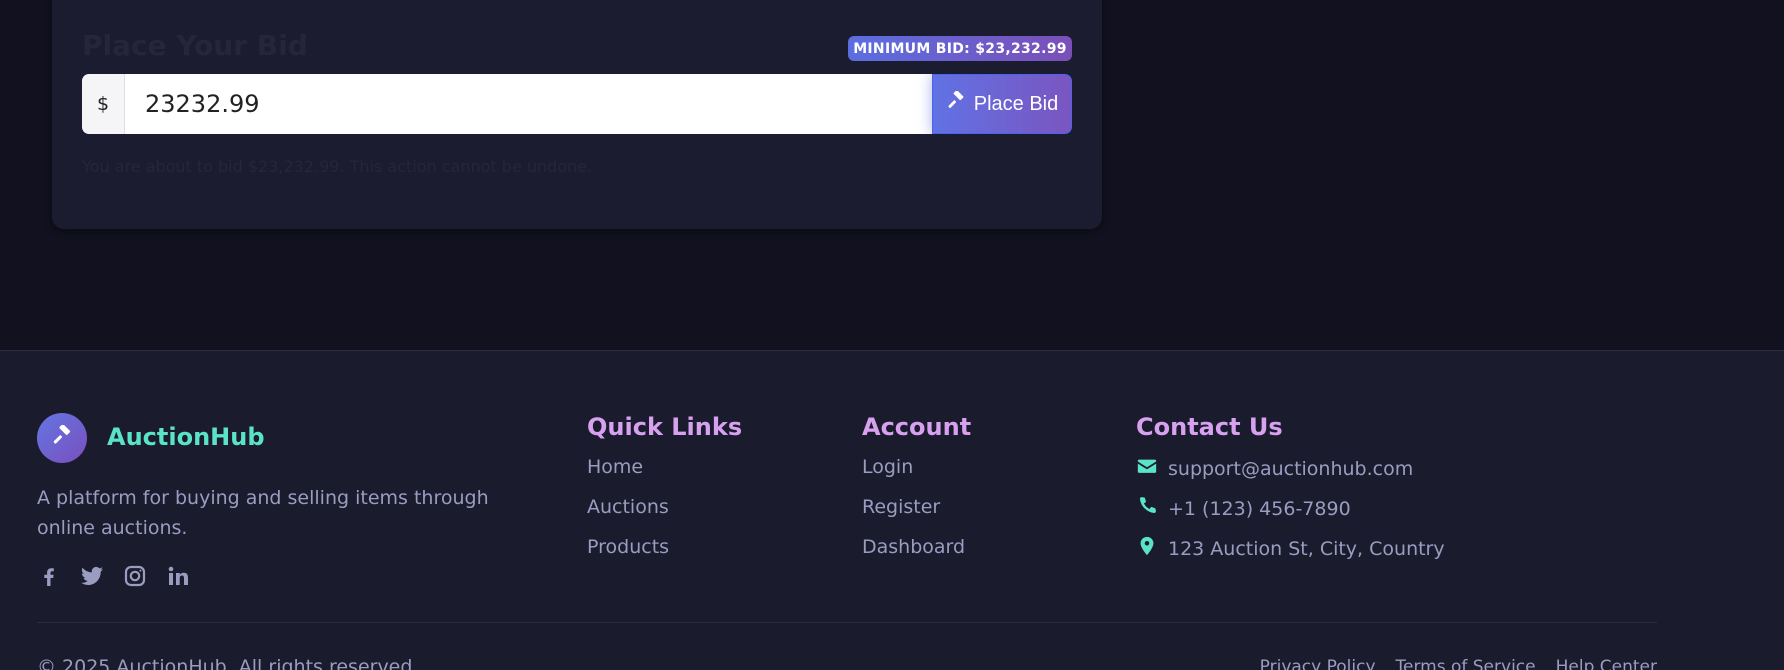  I want to click on help-center-link: Help Center, so click(1606, 663).